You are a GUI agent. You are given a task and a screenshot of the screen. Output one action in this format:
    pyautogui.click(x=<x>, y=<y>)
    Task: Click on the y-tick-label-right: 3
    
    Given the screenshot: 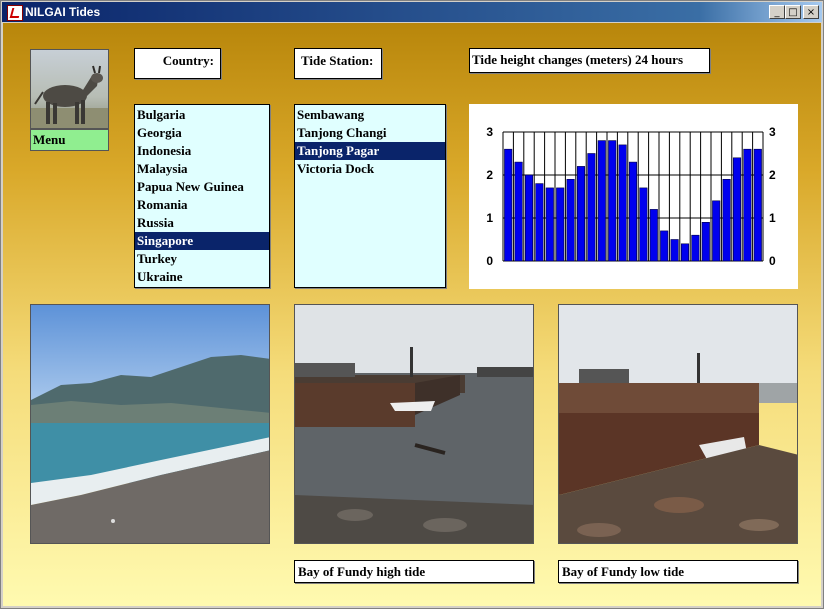 What is the action you would take?
    pyautogui.click(x=772, y=132)
    